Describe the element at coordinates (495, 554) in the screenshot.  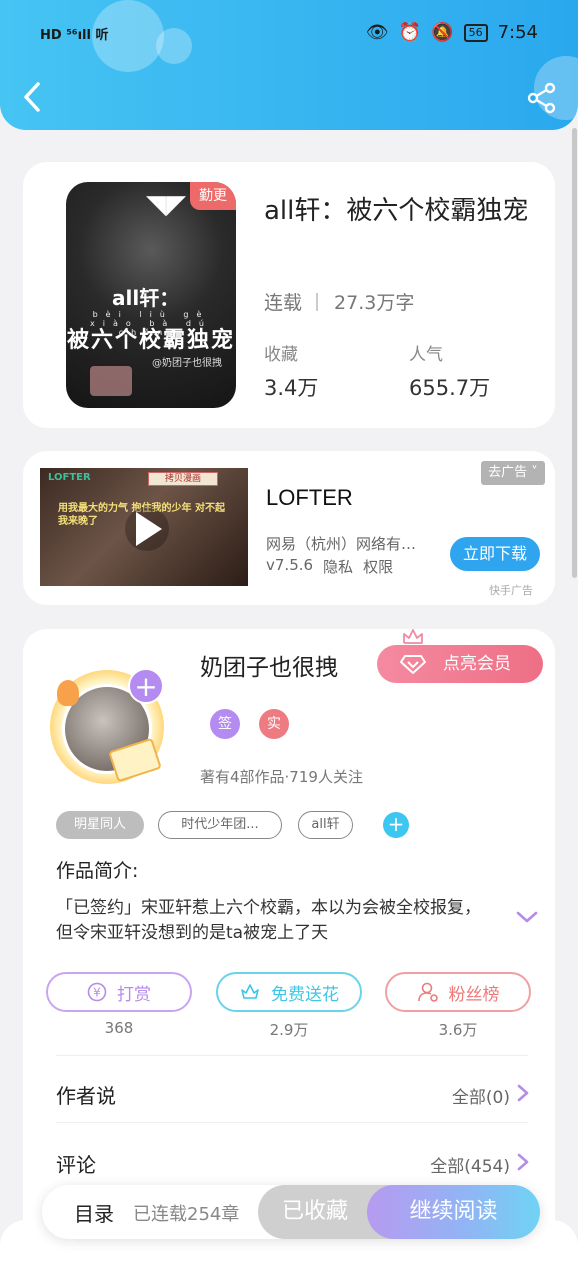
I see `ad-download-button: 立即下载` at that location.